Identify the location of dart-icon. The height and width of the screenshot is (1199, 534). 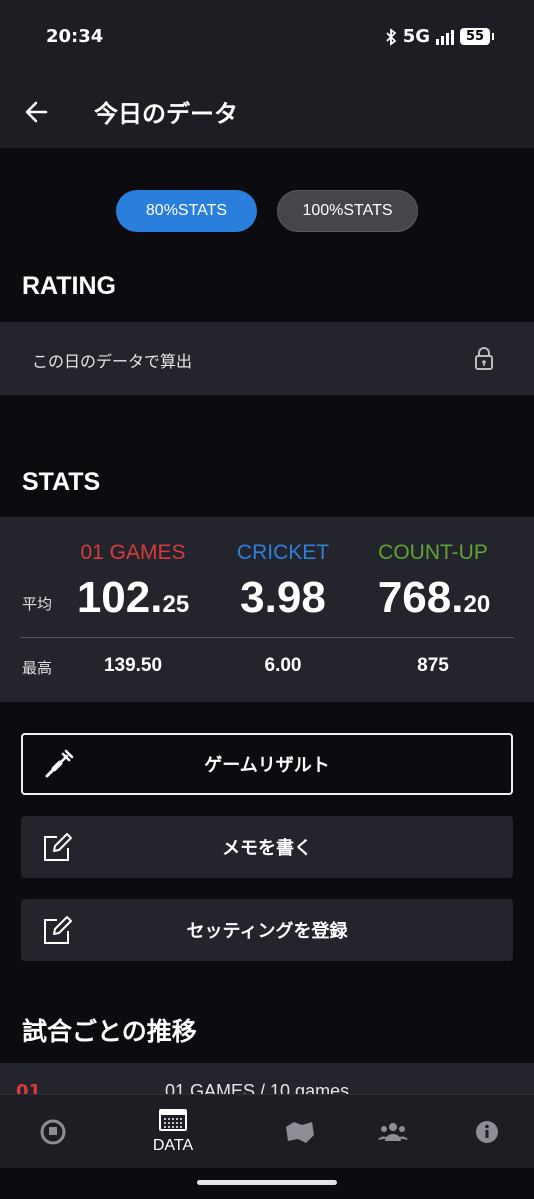
(59, 763).